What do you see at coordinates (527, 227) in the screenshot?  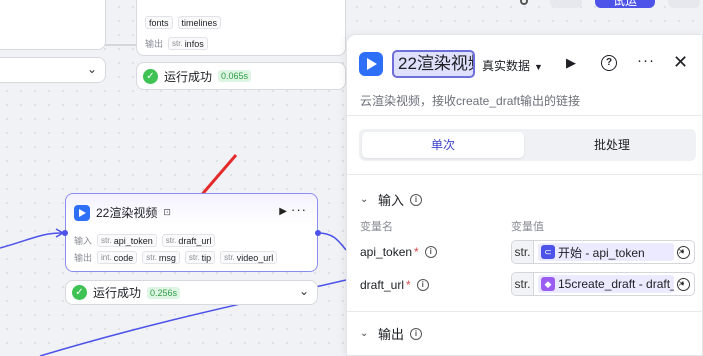 I see `column-header-value: 变量值` at bounding box center [527, 227].